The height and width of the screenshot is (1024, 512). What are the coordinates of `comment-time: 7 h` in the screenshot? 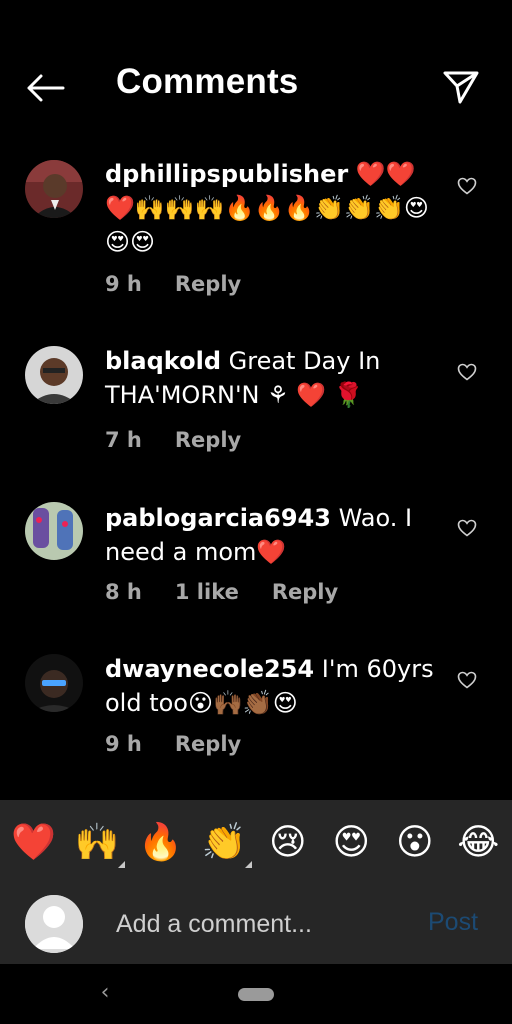 It's located at (123, 440).